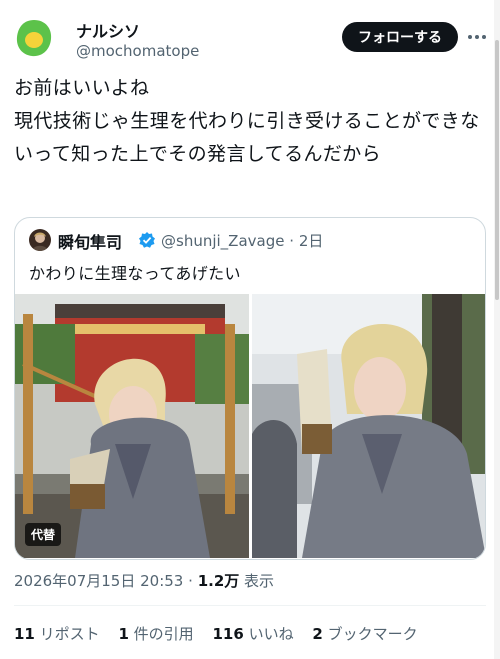 This screenshot has height=659, width=500. Describe the element at coordinates (40, 240) in the screenshot. I see `quoted-author-avatar` at that location.